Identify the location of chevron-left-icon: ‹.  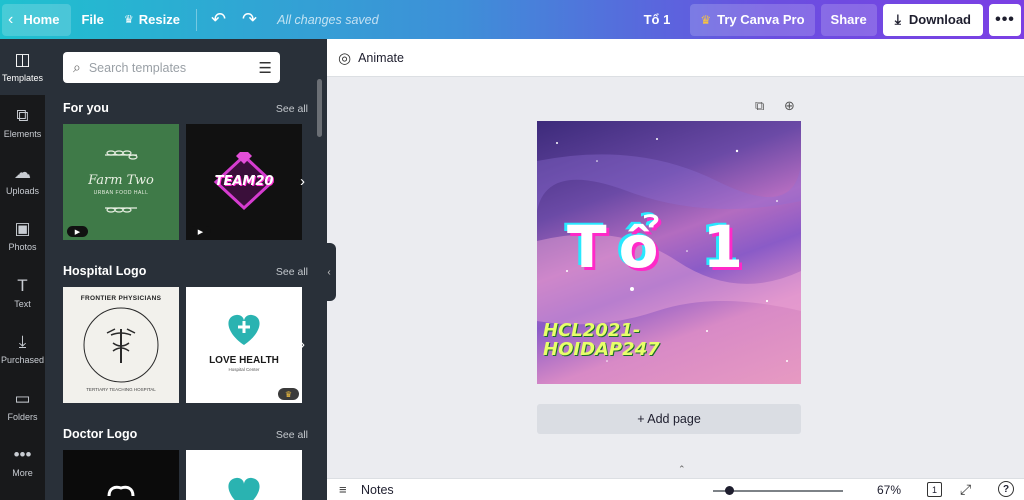
(11, 19).